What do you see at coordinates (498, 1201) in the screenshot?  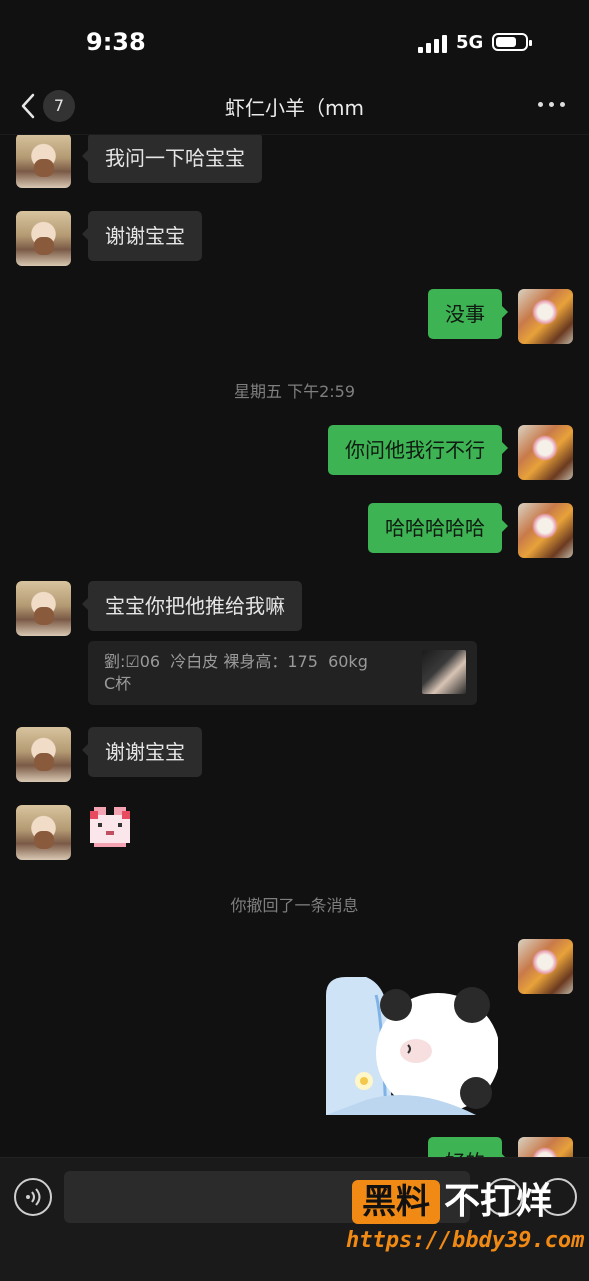 I see `watermark-title: 不打烊` at bounding box center [498, 1201].